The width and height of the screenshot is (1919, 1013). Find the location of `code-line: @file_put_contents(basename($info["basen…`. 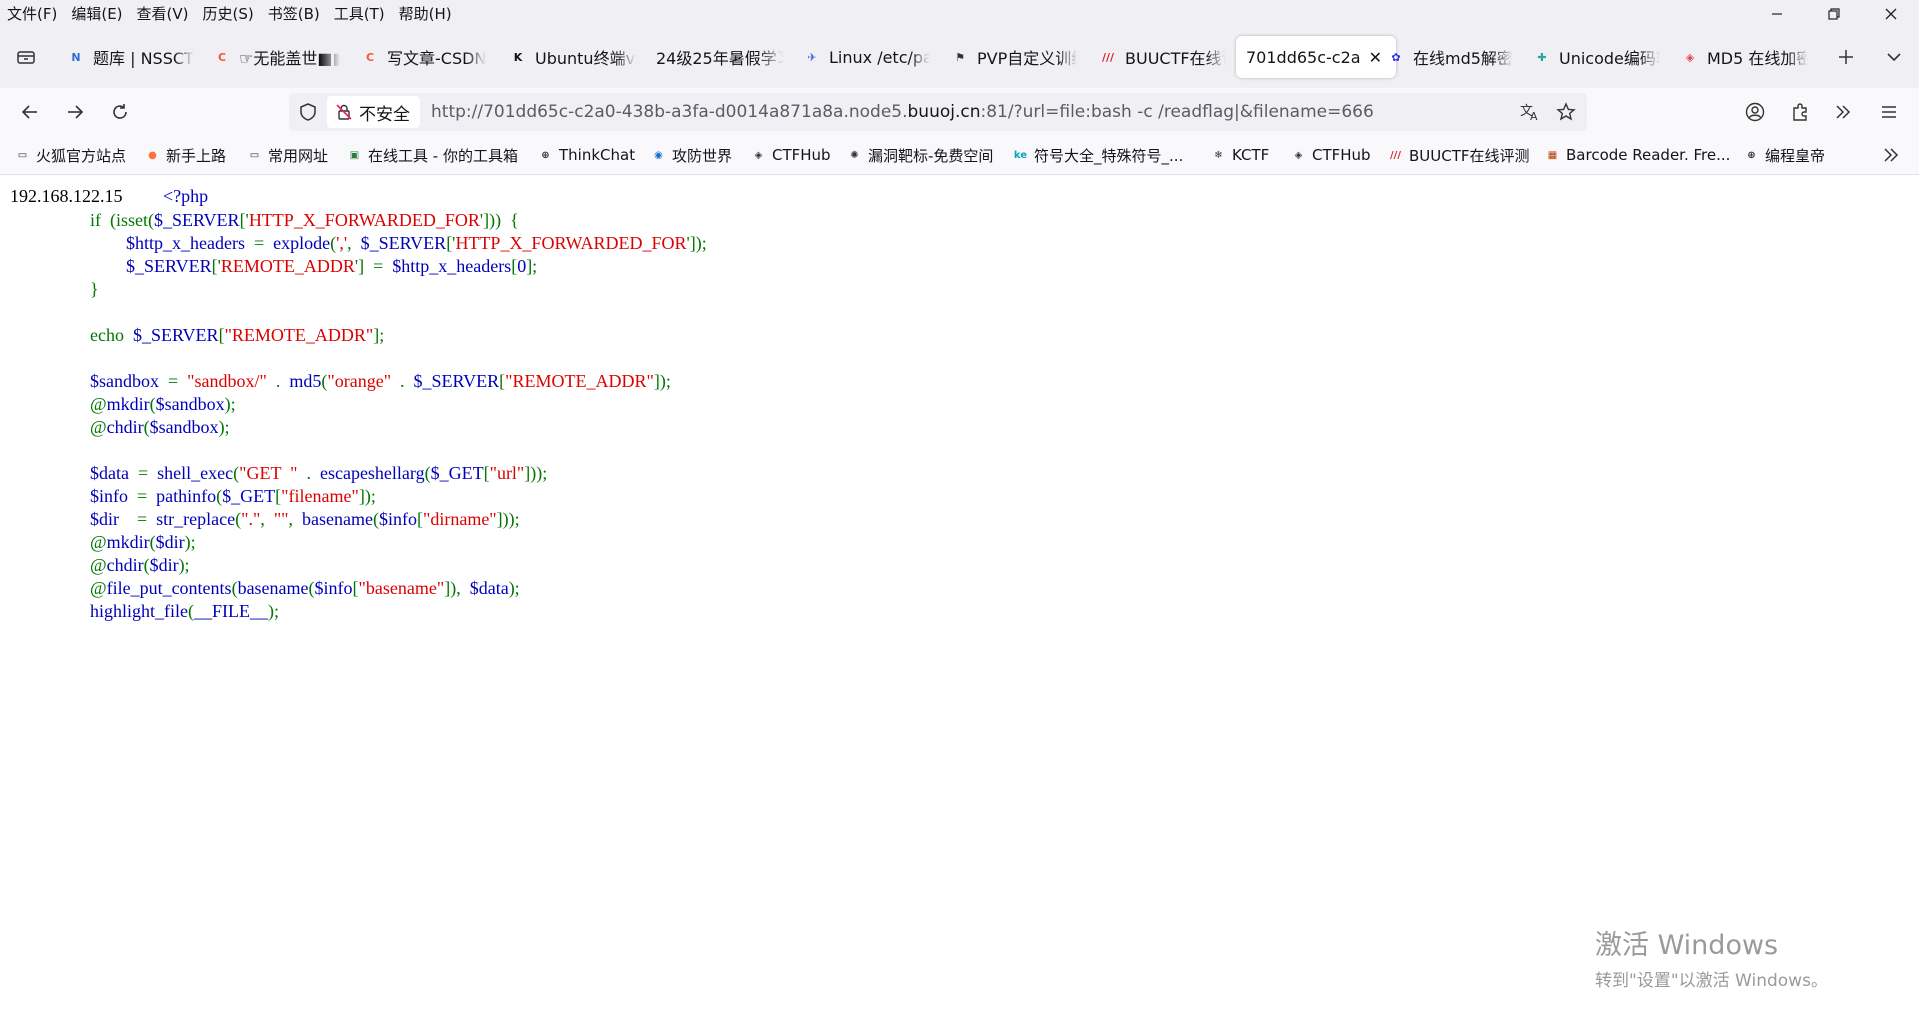

code-line: @file_put_contents(basename($info["basen… is located at coordinates (398, 588).